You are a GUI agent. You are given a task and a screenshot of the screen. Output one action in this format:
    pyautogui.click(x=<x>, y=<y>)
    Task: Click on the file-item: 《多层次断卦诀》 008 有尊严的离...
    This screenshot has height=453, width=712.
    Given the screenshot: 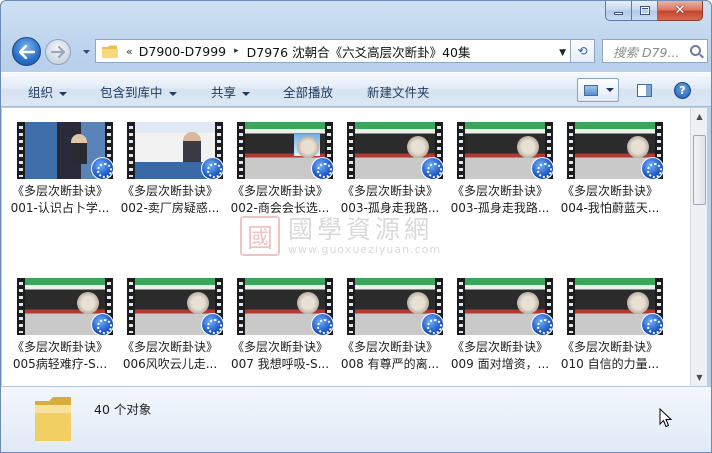 What is the action you would take?
    pyautogui.click(x=388, y=319)
    